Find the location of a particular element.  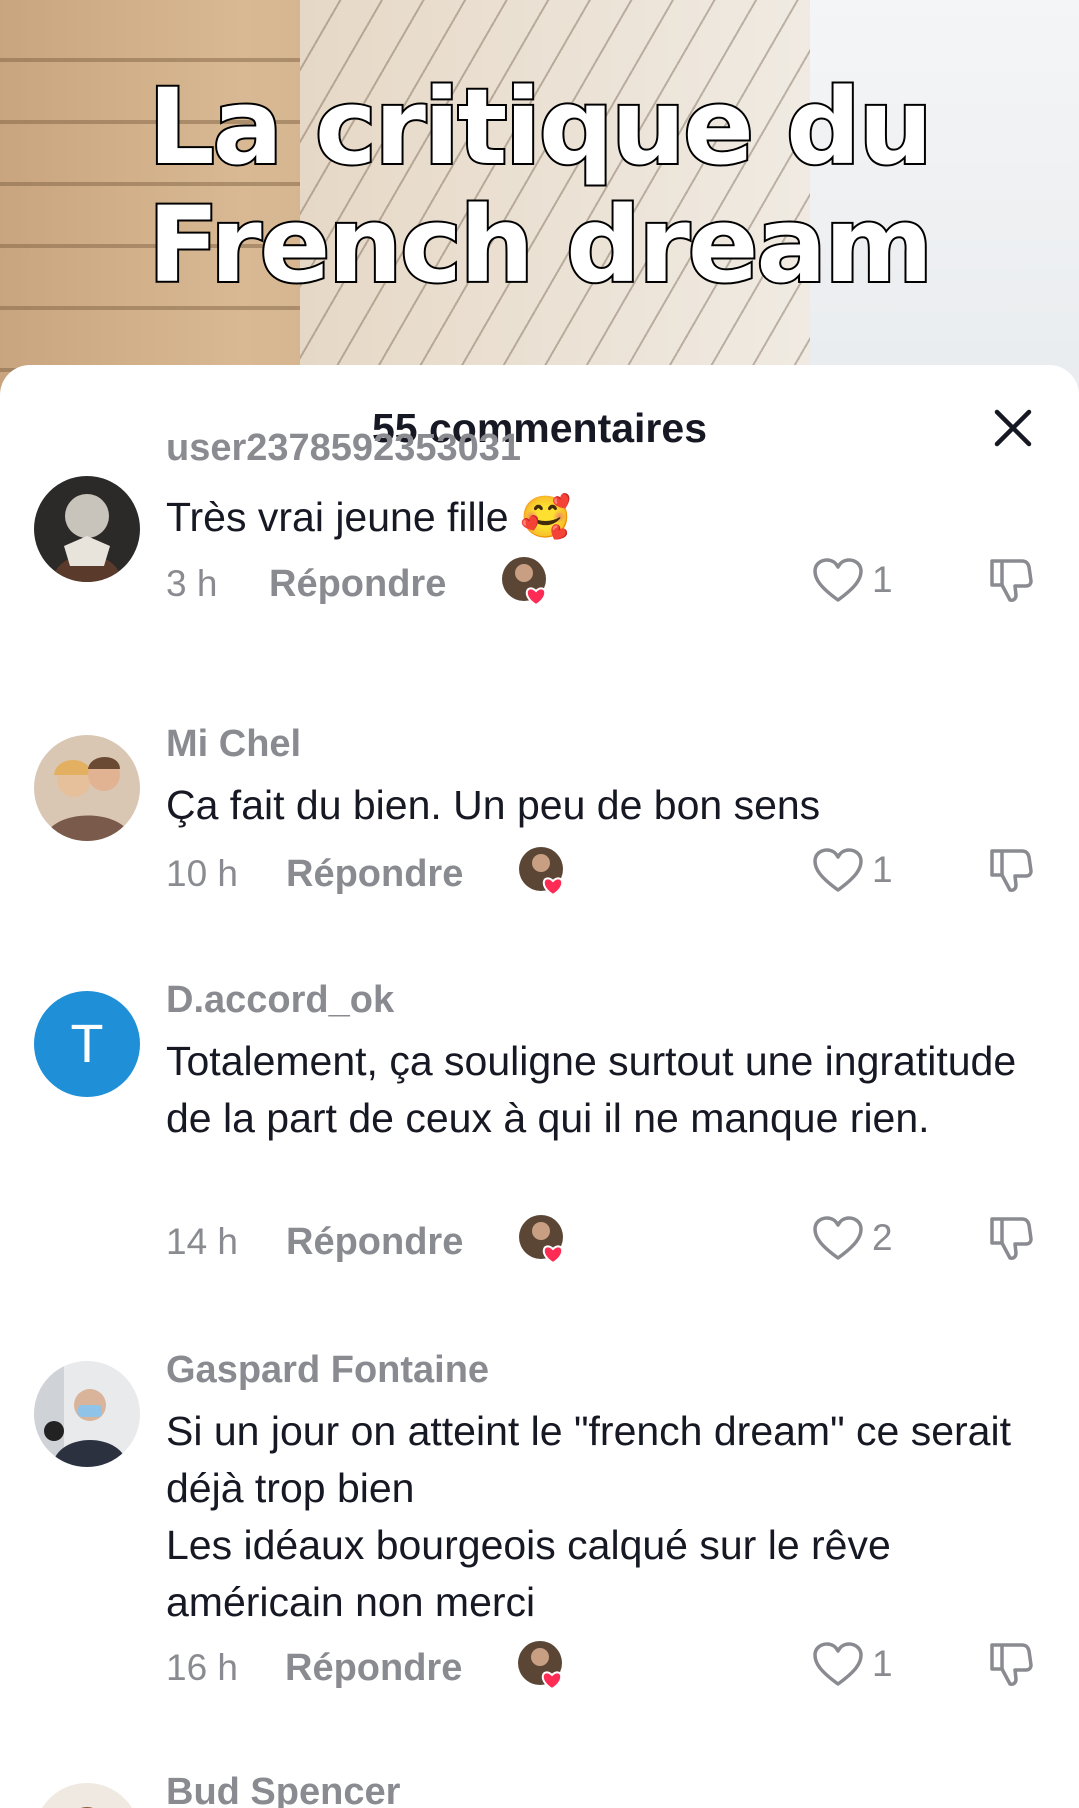

comment-actions: 14 h Répondre 2 is located at coordinates (606, 1241).